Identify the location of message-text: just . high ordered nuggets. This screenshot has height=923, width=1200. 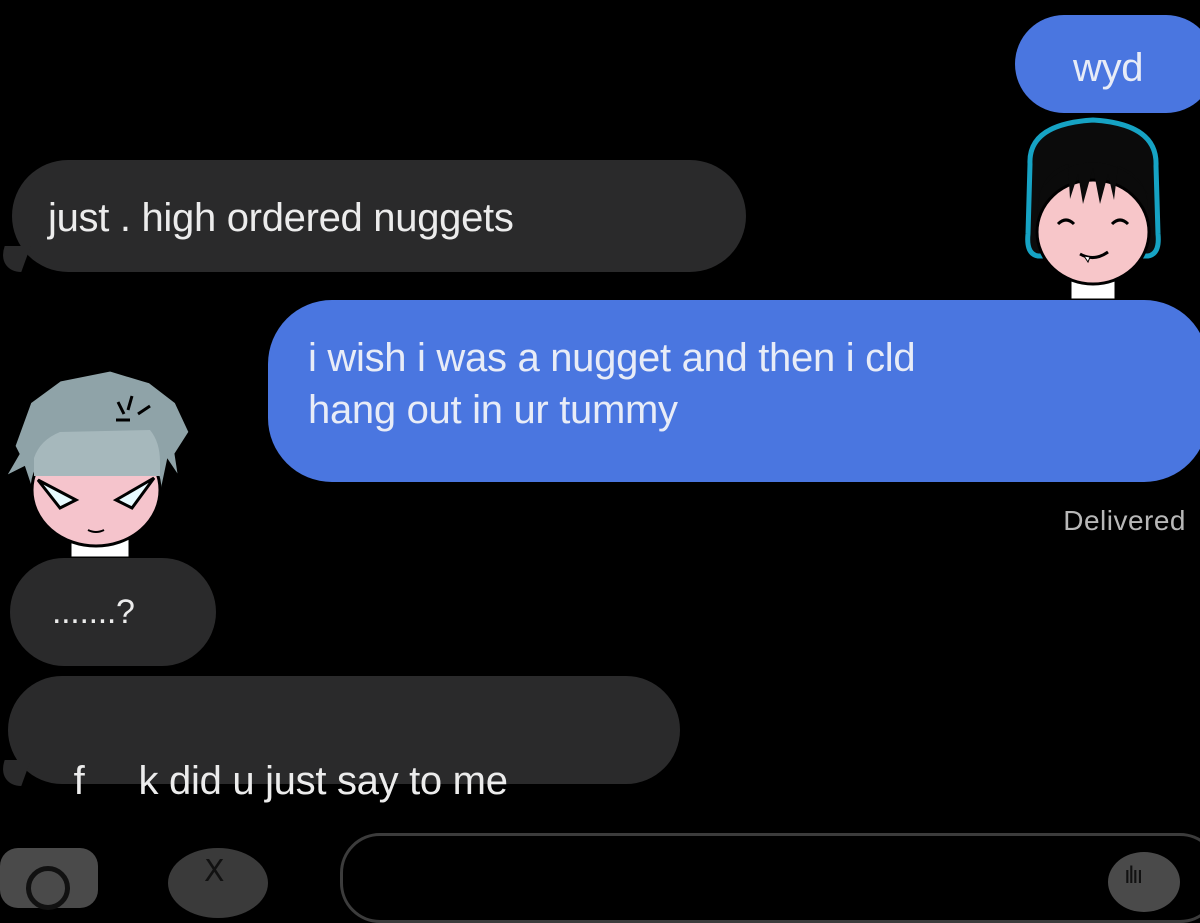
(281, 218).